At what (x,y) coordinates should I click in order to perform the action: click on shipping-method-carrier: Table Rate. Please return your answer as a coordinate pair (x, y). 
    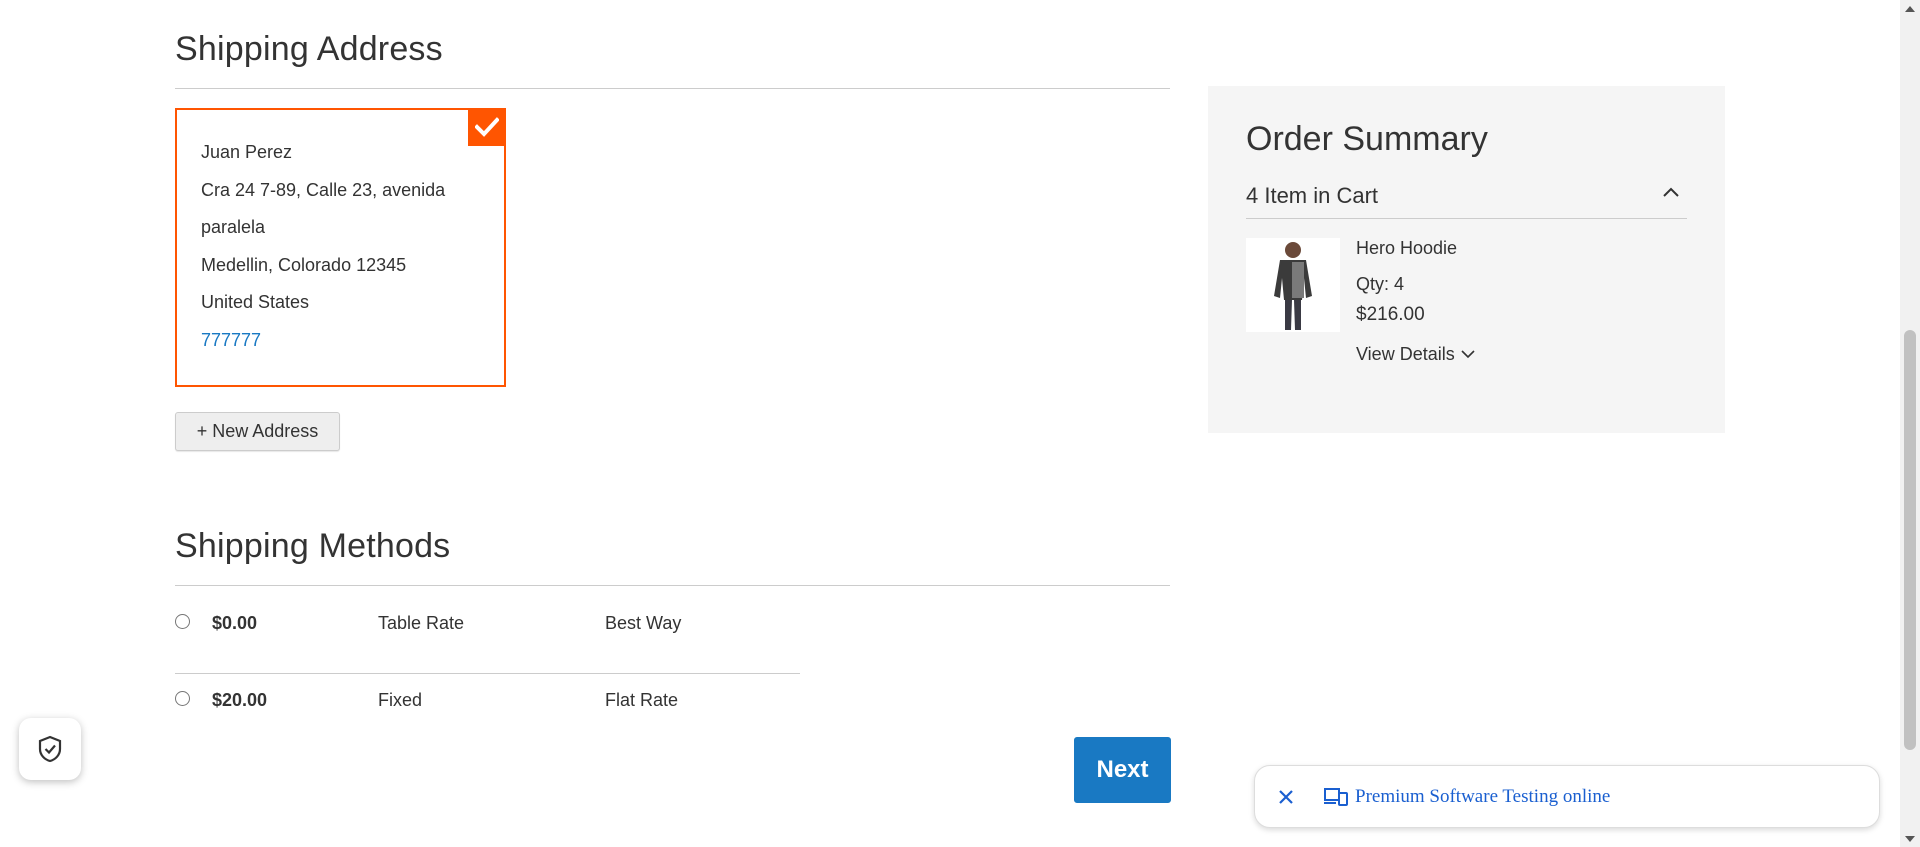
    Looking at the image, I should click on (421, 623).